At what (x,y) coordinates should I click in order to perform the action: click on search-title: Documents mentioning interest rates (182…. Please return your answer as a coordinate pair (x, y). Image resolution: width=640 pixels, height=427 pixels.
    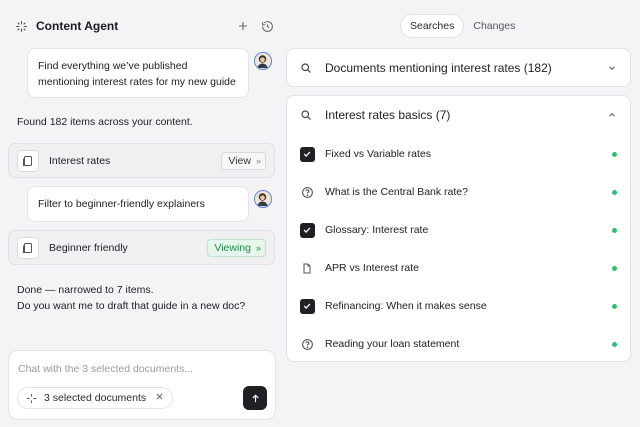
    Looking at the image, I should click on (438, 68).